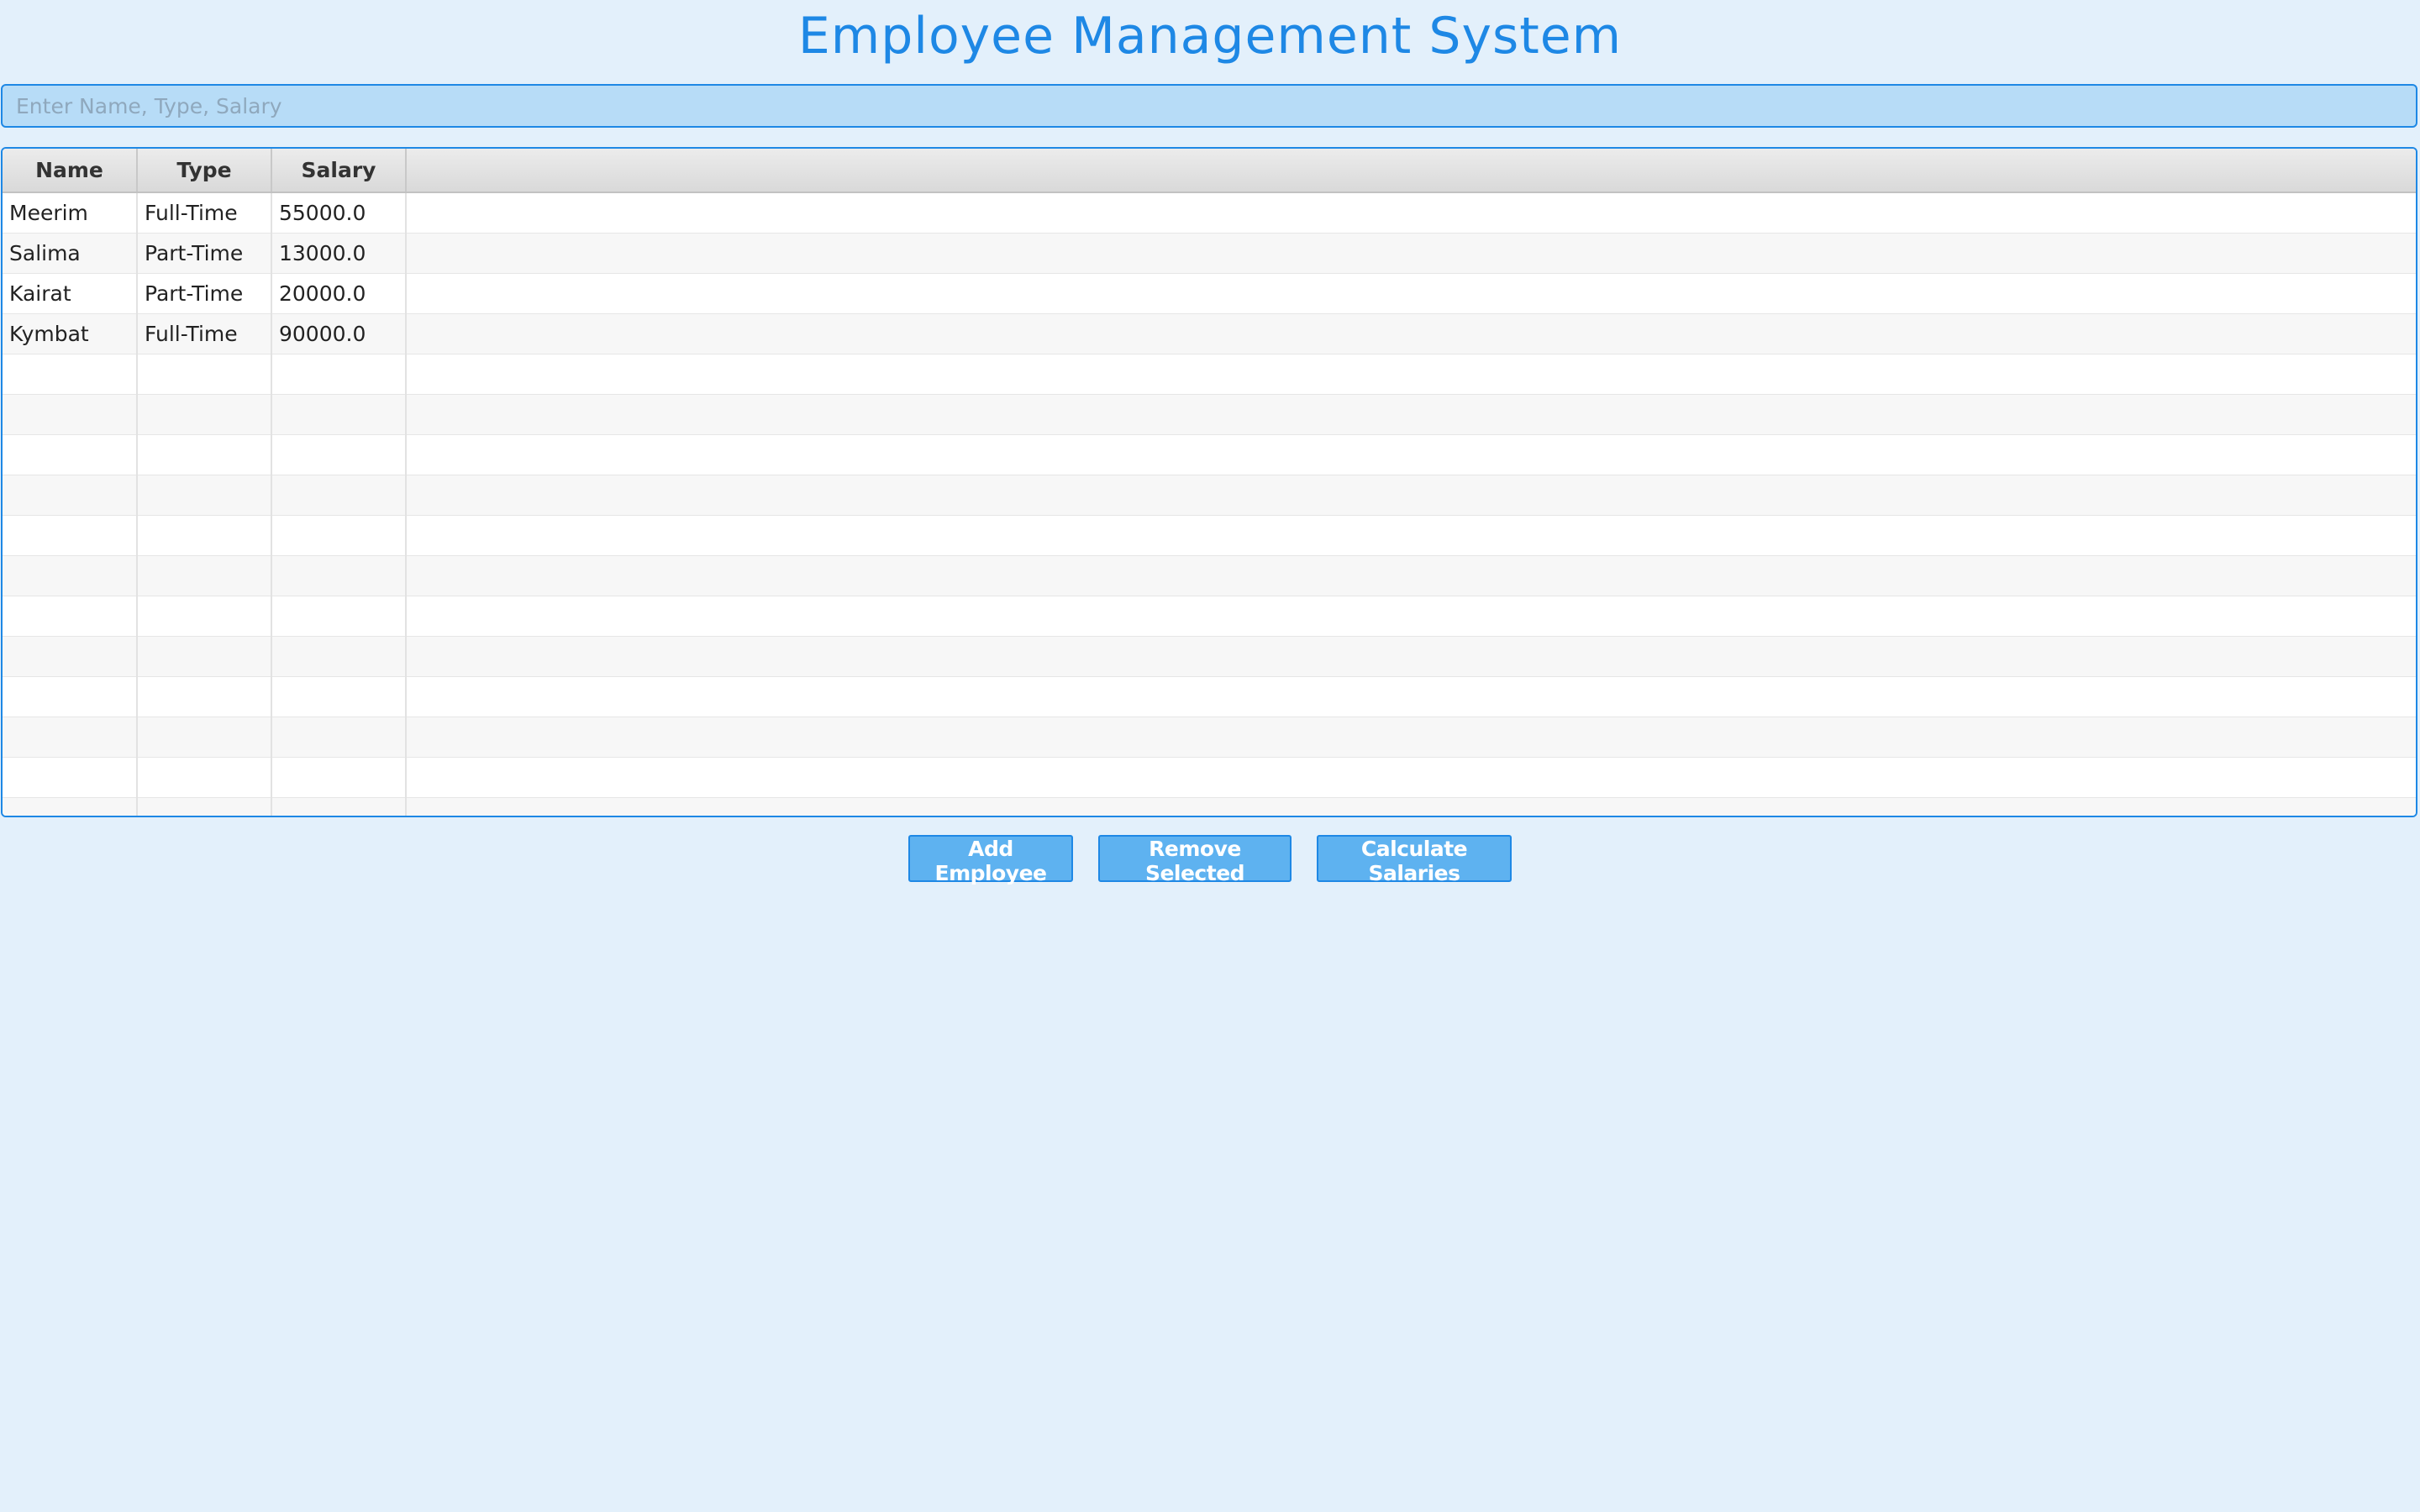 The height and width of the screenshot is (1512, 2420). I want to click on table-row: Kymbat Full-Time 90000.0, so click(1209, 333).